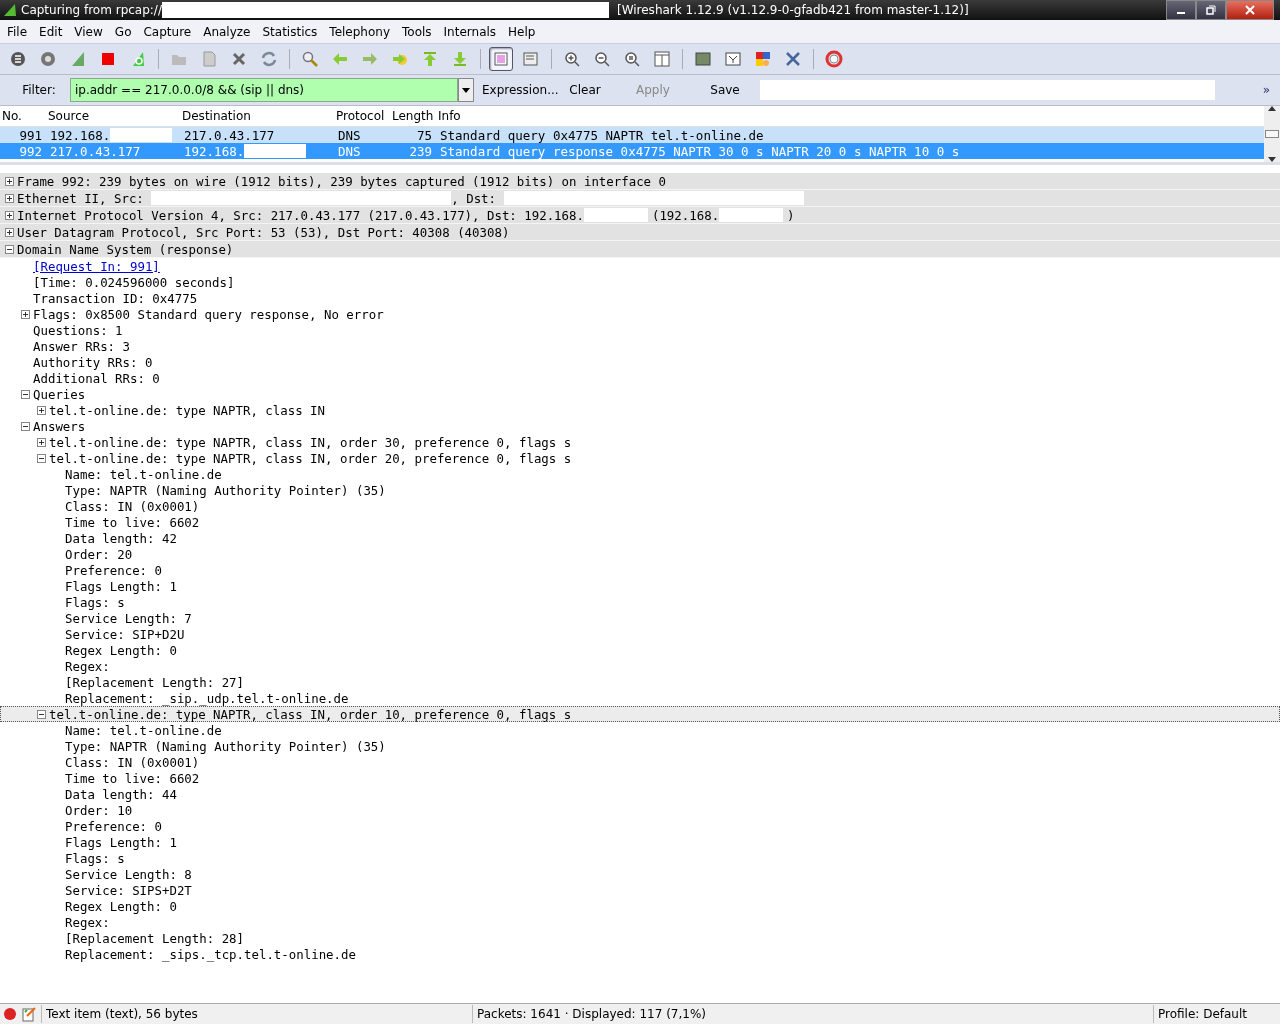  What do you see at coordinates (358, 32) in the screenshot?
I see `menu-item: Telephony` at bounding box center [358, 32].